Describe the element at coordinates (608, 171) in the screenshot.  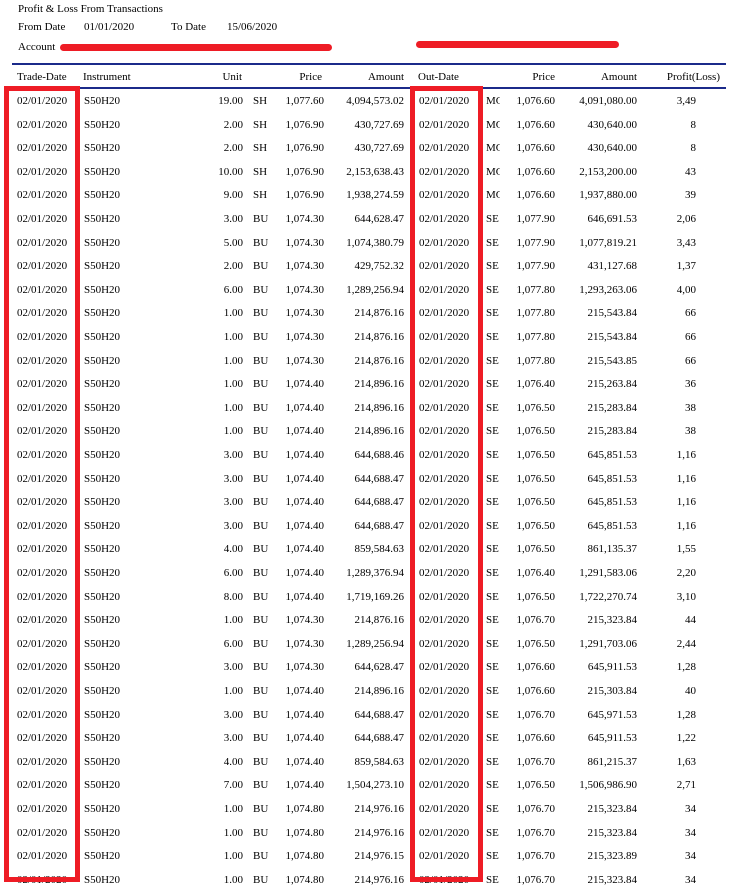
I see `cell-out-amount: 2,153,200.00` at that location.